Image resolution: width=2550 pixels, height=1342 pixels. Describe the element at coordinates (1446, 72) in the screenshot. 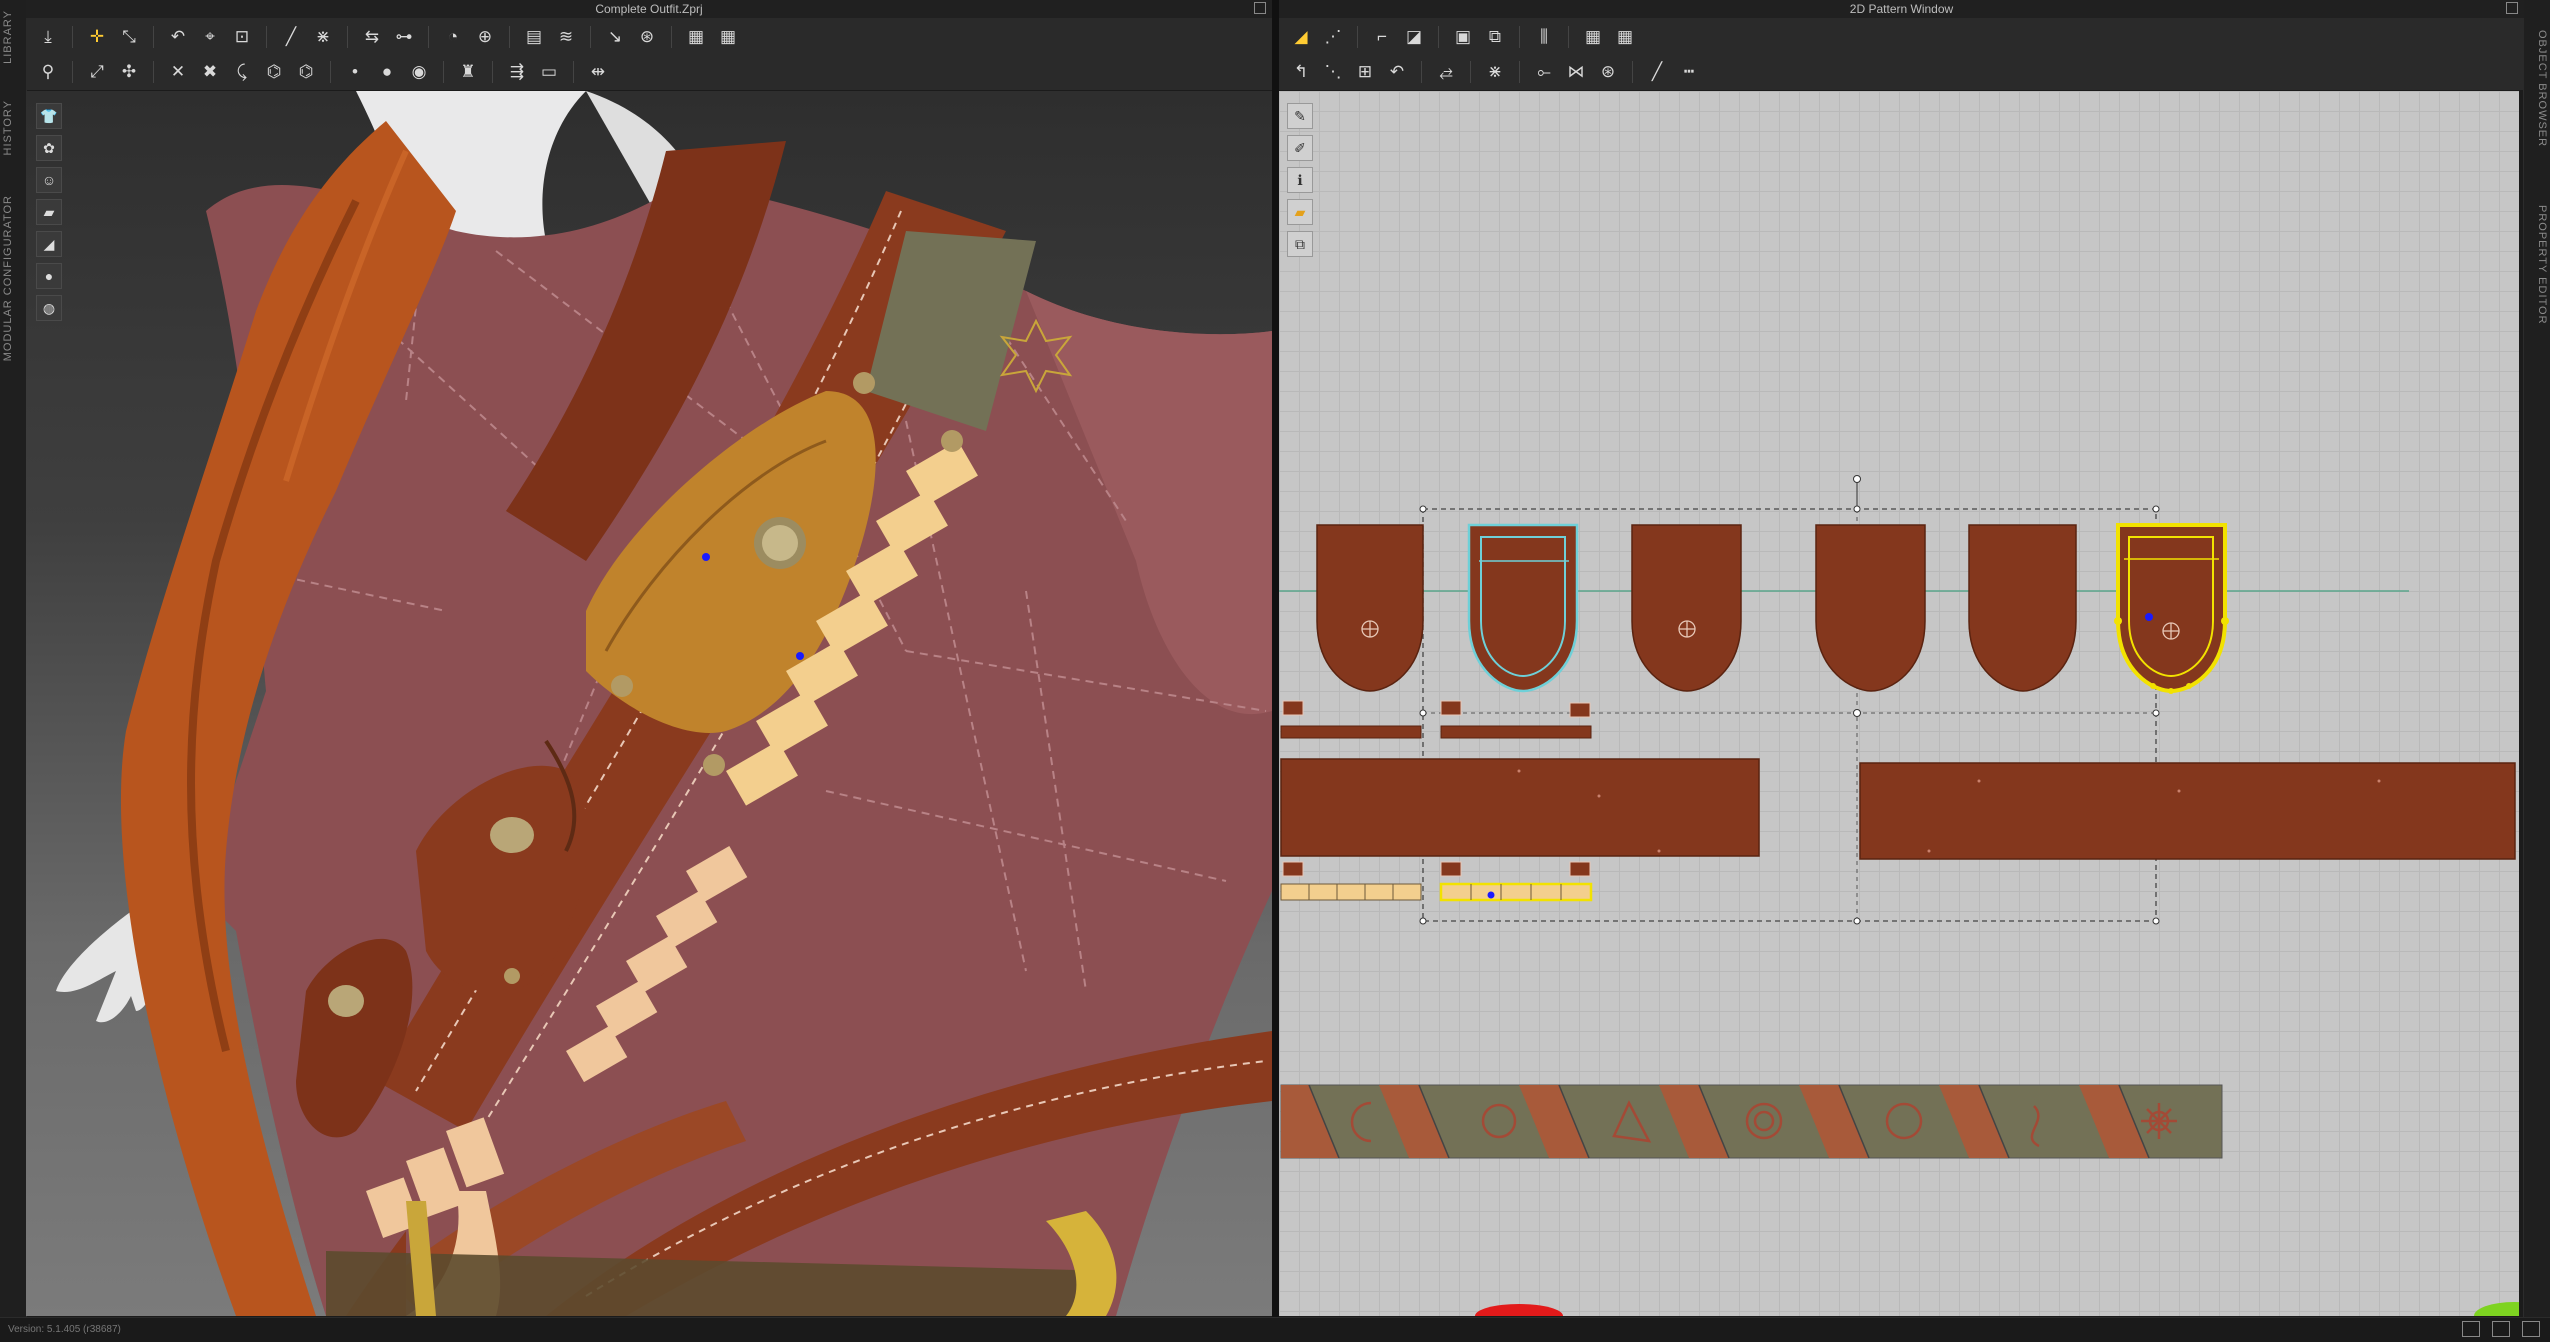

I see `arrange-icon: ⥄` at that location.